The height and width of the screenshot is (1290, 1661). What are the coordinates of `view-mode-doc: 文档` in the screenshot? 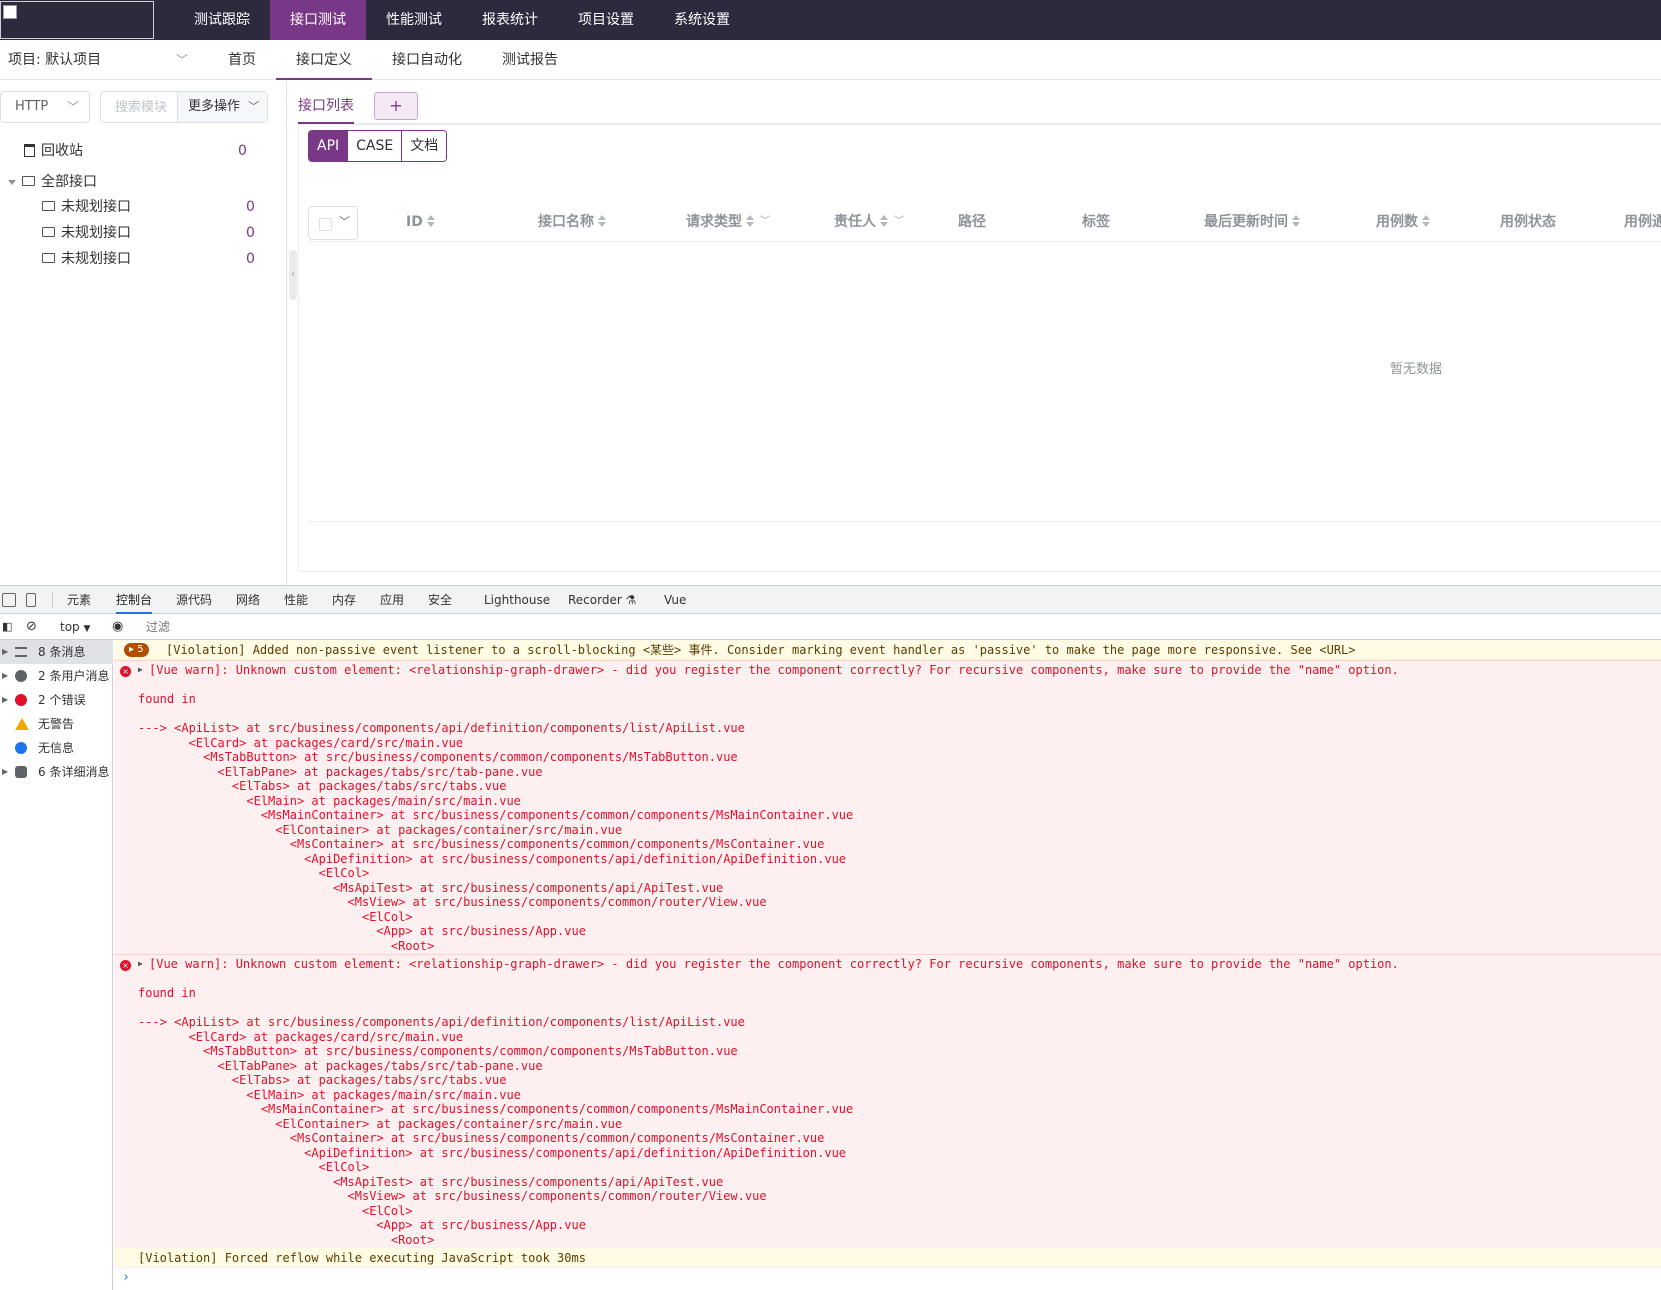 It's located at (424, 146).